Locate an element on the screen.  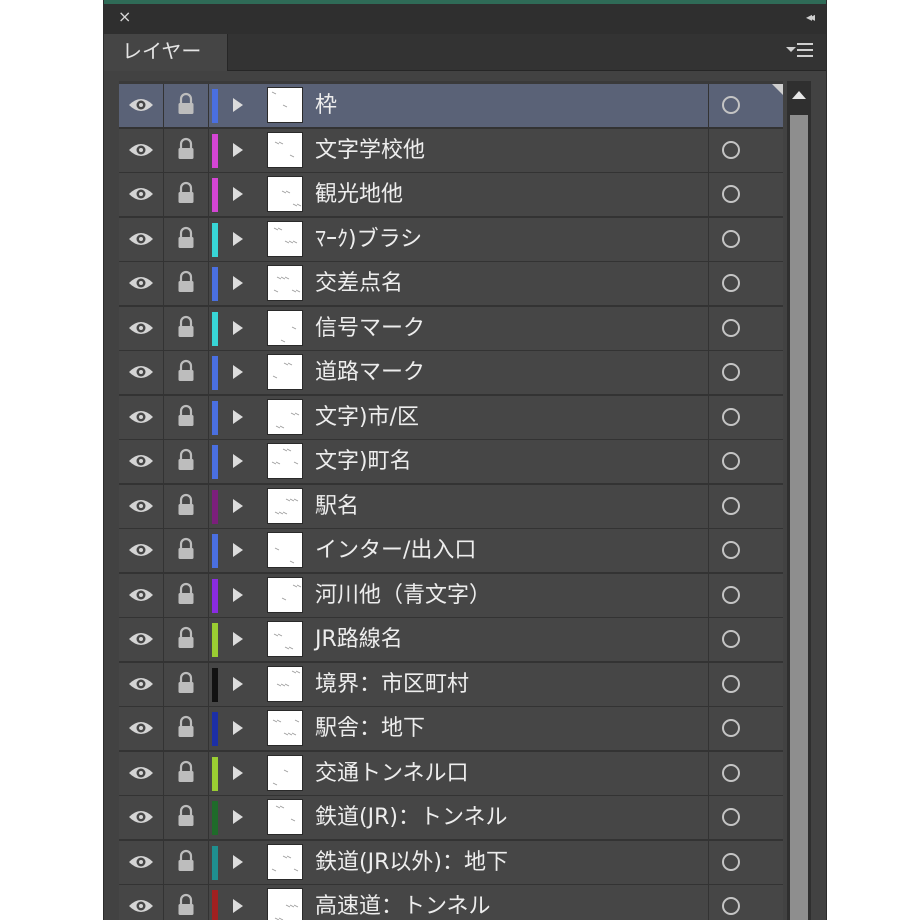
layer-name: 交通トンネル口 is located at coordinates (392, 773).